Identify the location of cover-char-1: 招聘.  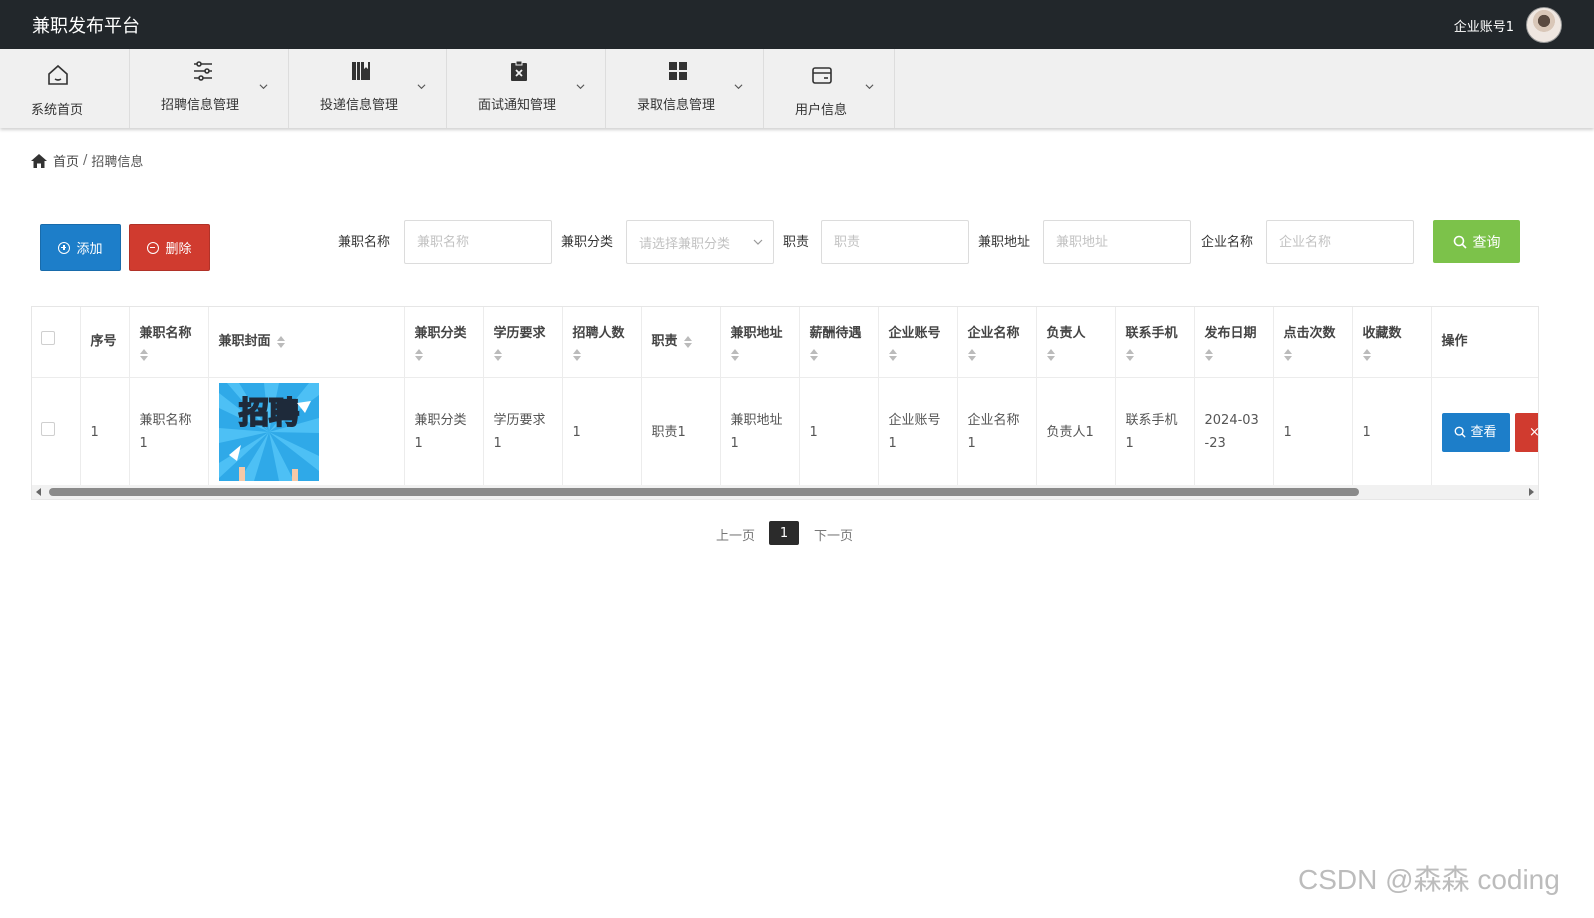
(269, 413).